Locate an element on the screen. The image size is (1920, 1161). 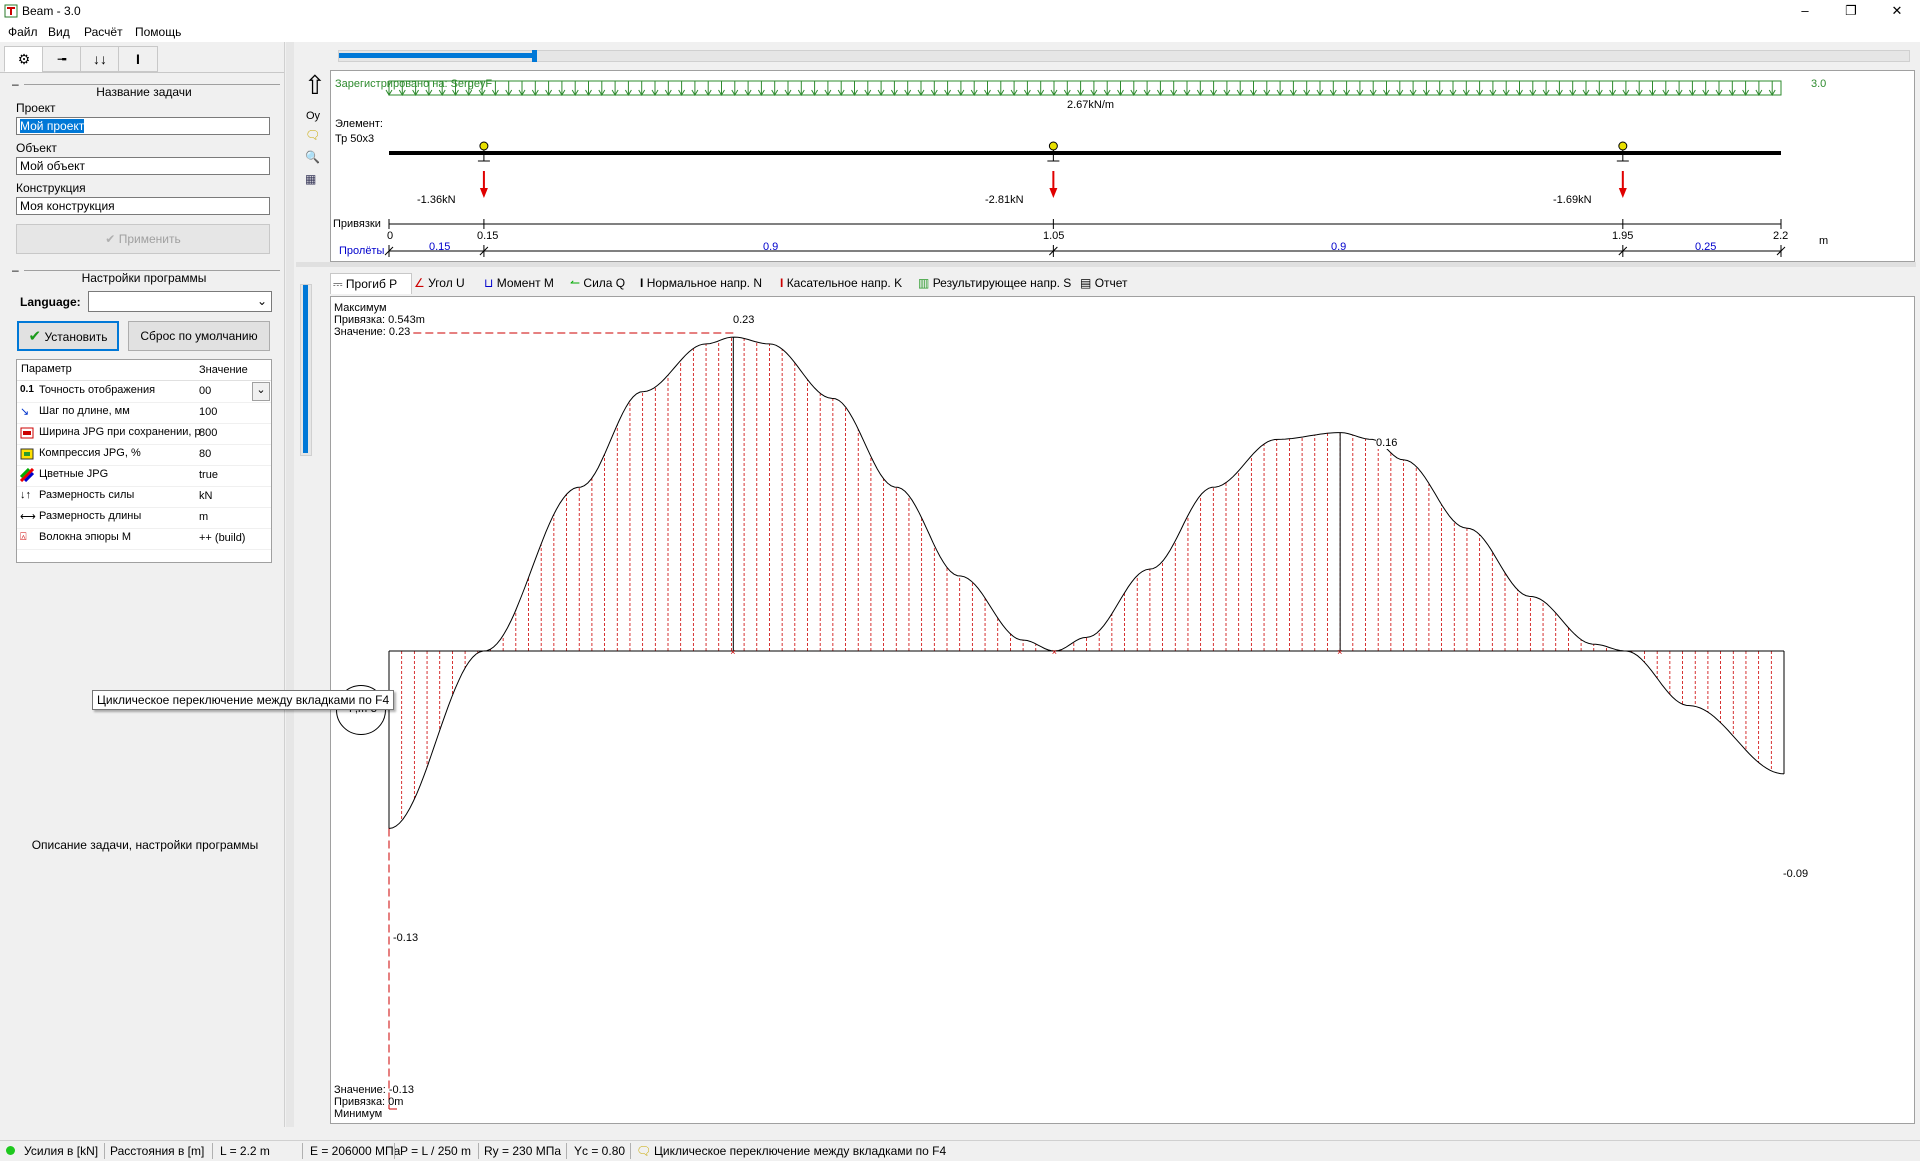
menu-calc: Расчёт is located at coordinates (103, 32).